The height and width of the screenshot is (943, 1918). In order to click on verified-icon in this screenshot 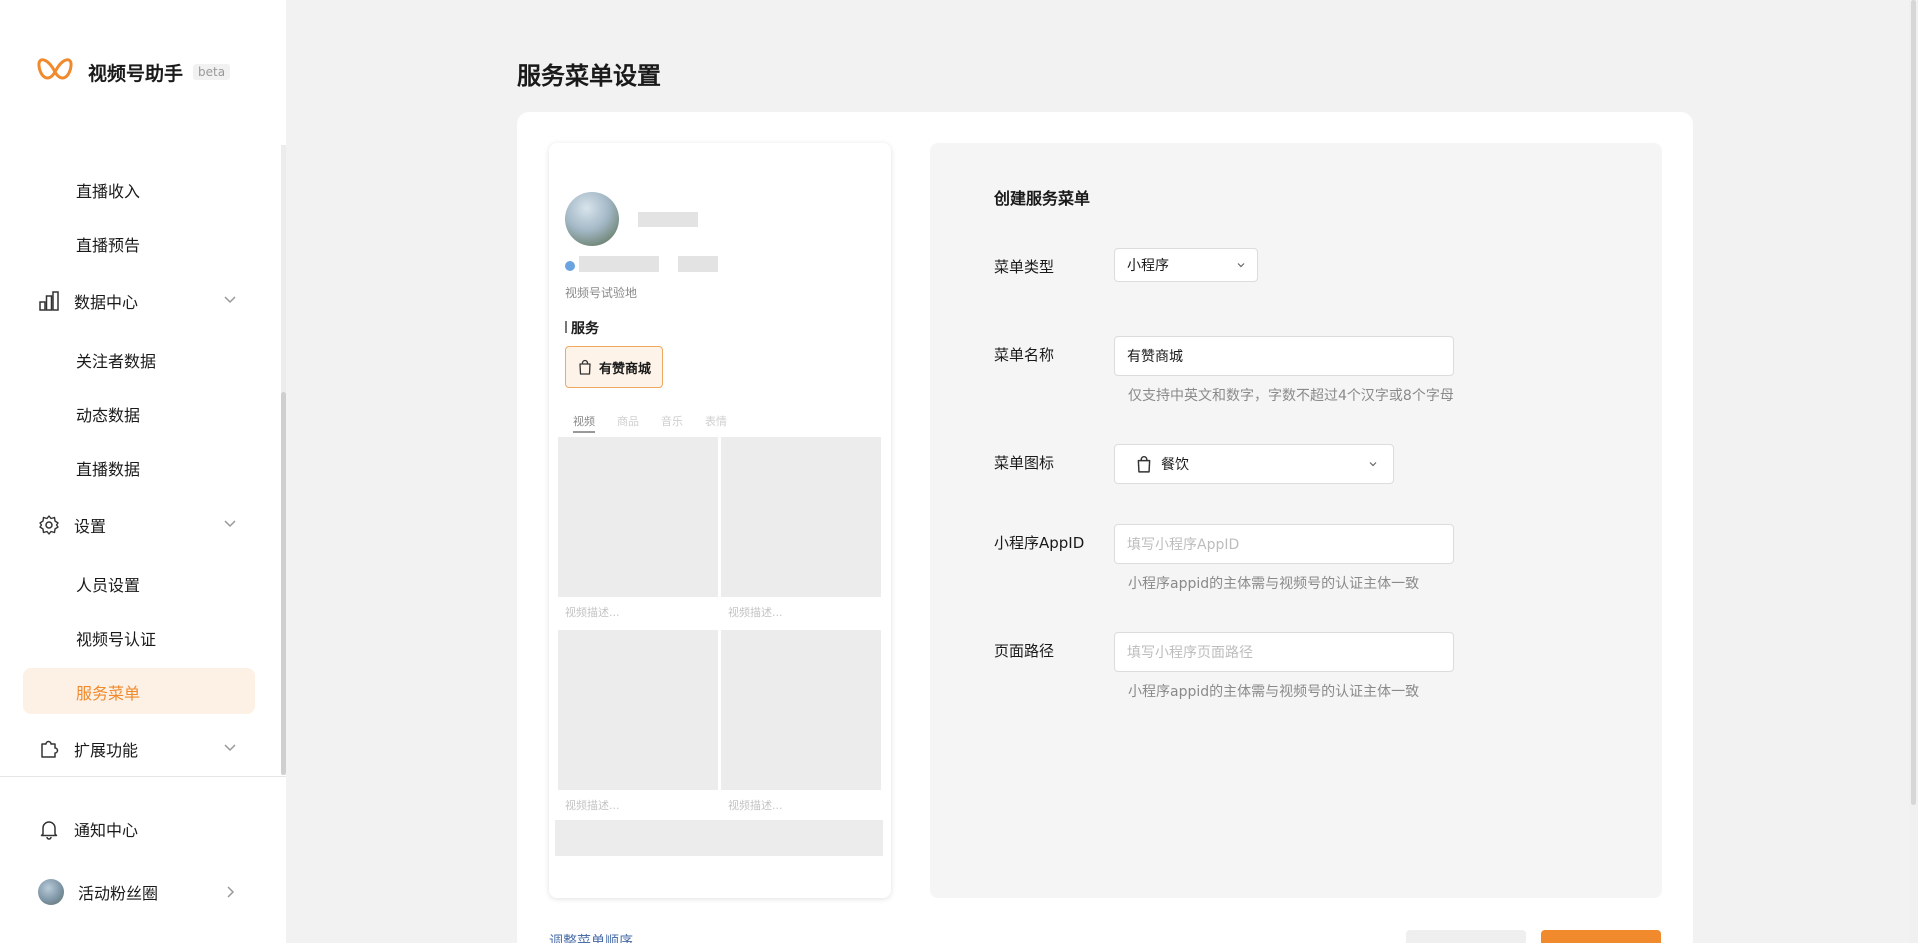, I will do `click(570, 266)`.